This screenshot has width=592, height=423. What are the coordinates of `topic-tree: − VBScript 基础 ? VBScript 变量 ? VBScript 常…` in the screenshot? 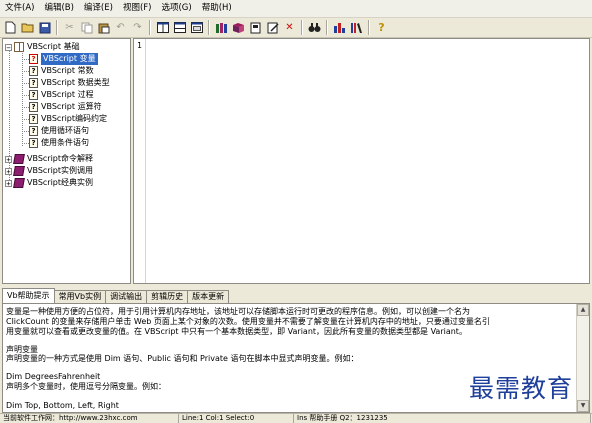 It's located at (66, 161).